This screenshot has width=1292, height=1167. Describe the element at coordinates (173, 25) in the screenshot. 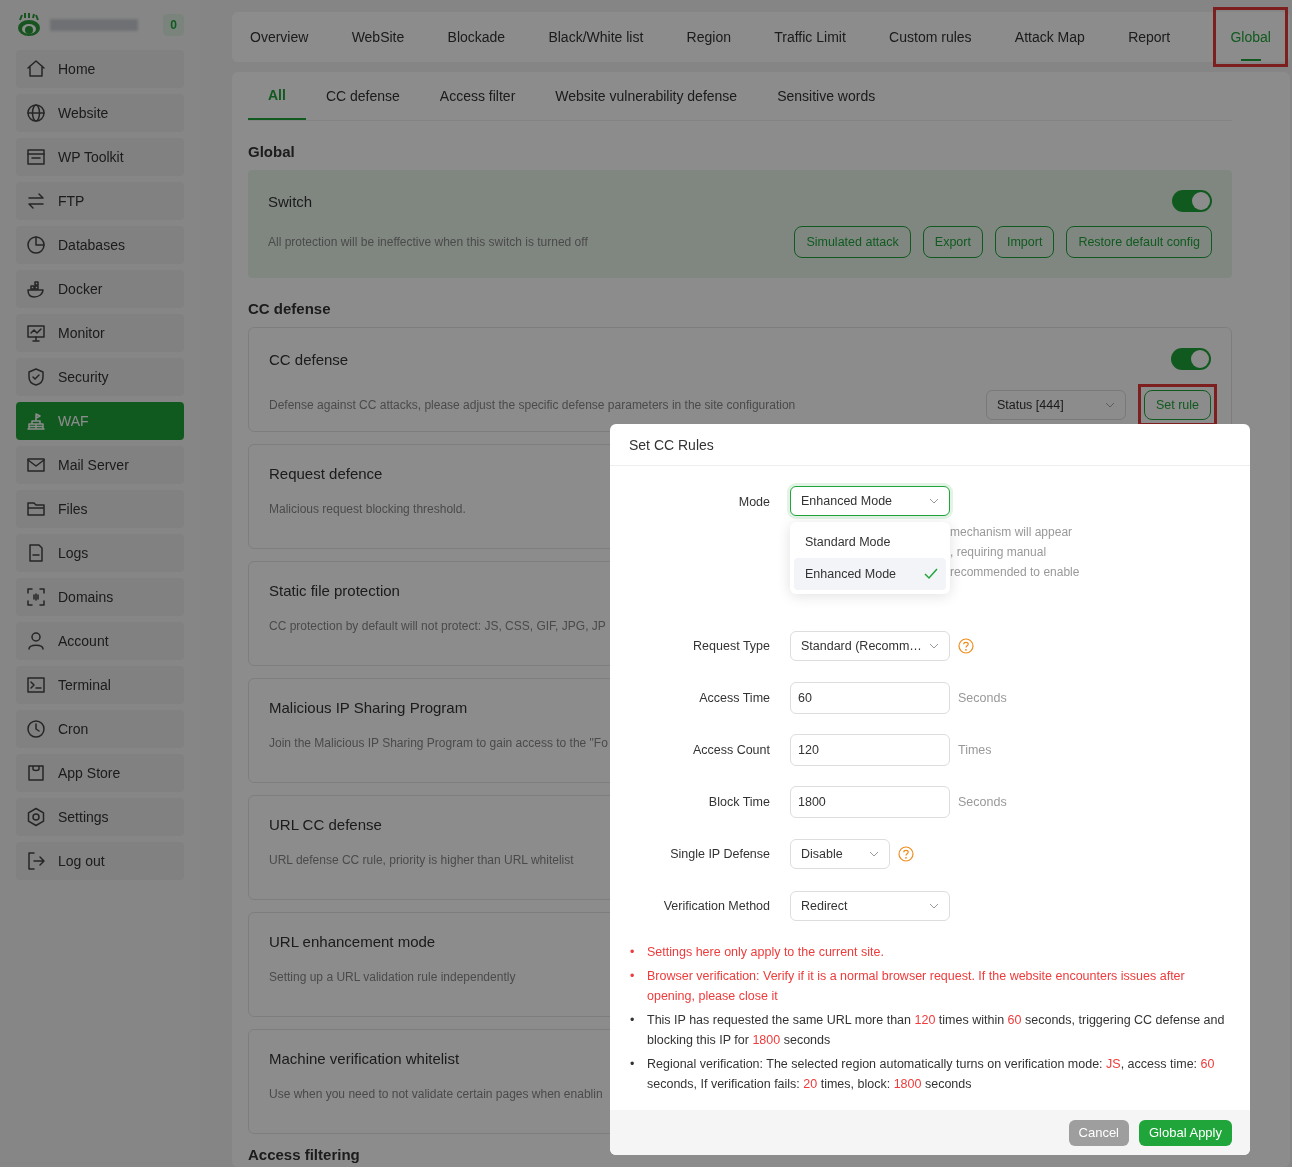

I see `count-badge: 0` at that location.